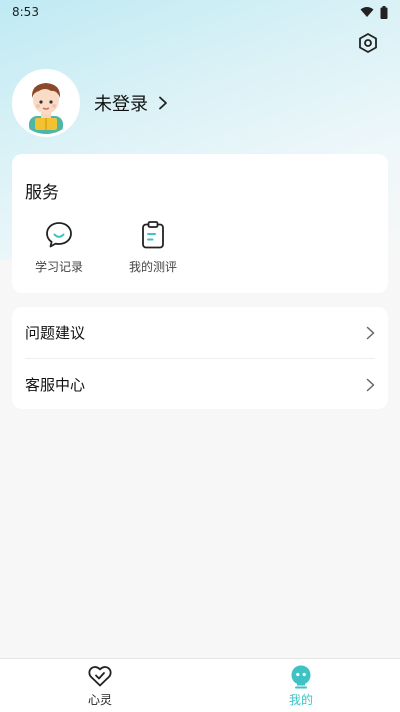  I want to click on services-title: 服务, so click(42, 193).